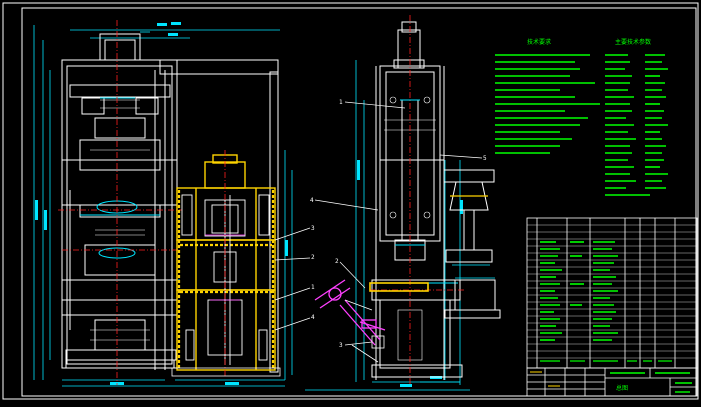 The image size is (701, 407). Describe the element at coordinates (579, 291) in the screenshot. I see `parts-list-entries` at that location.